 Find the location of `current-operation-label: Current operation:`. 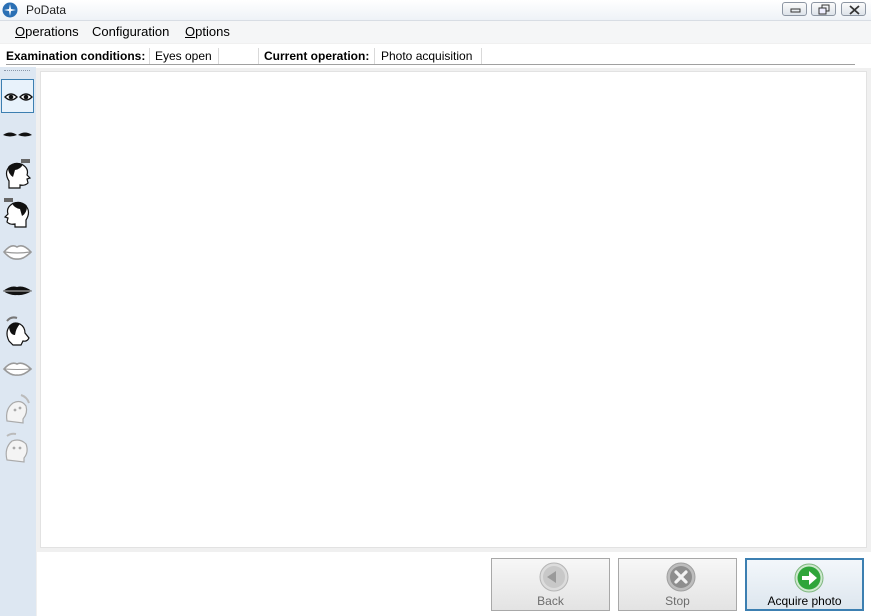

current-operation-label: Current operation: is located at coordinates (317, 56).